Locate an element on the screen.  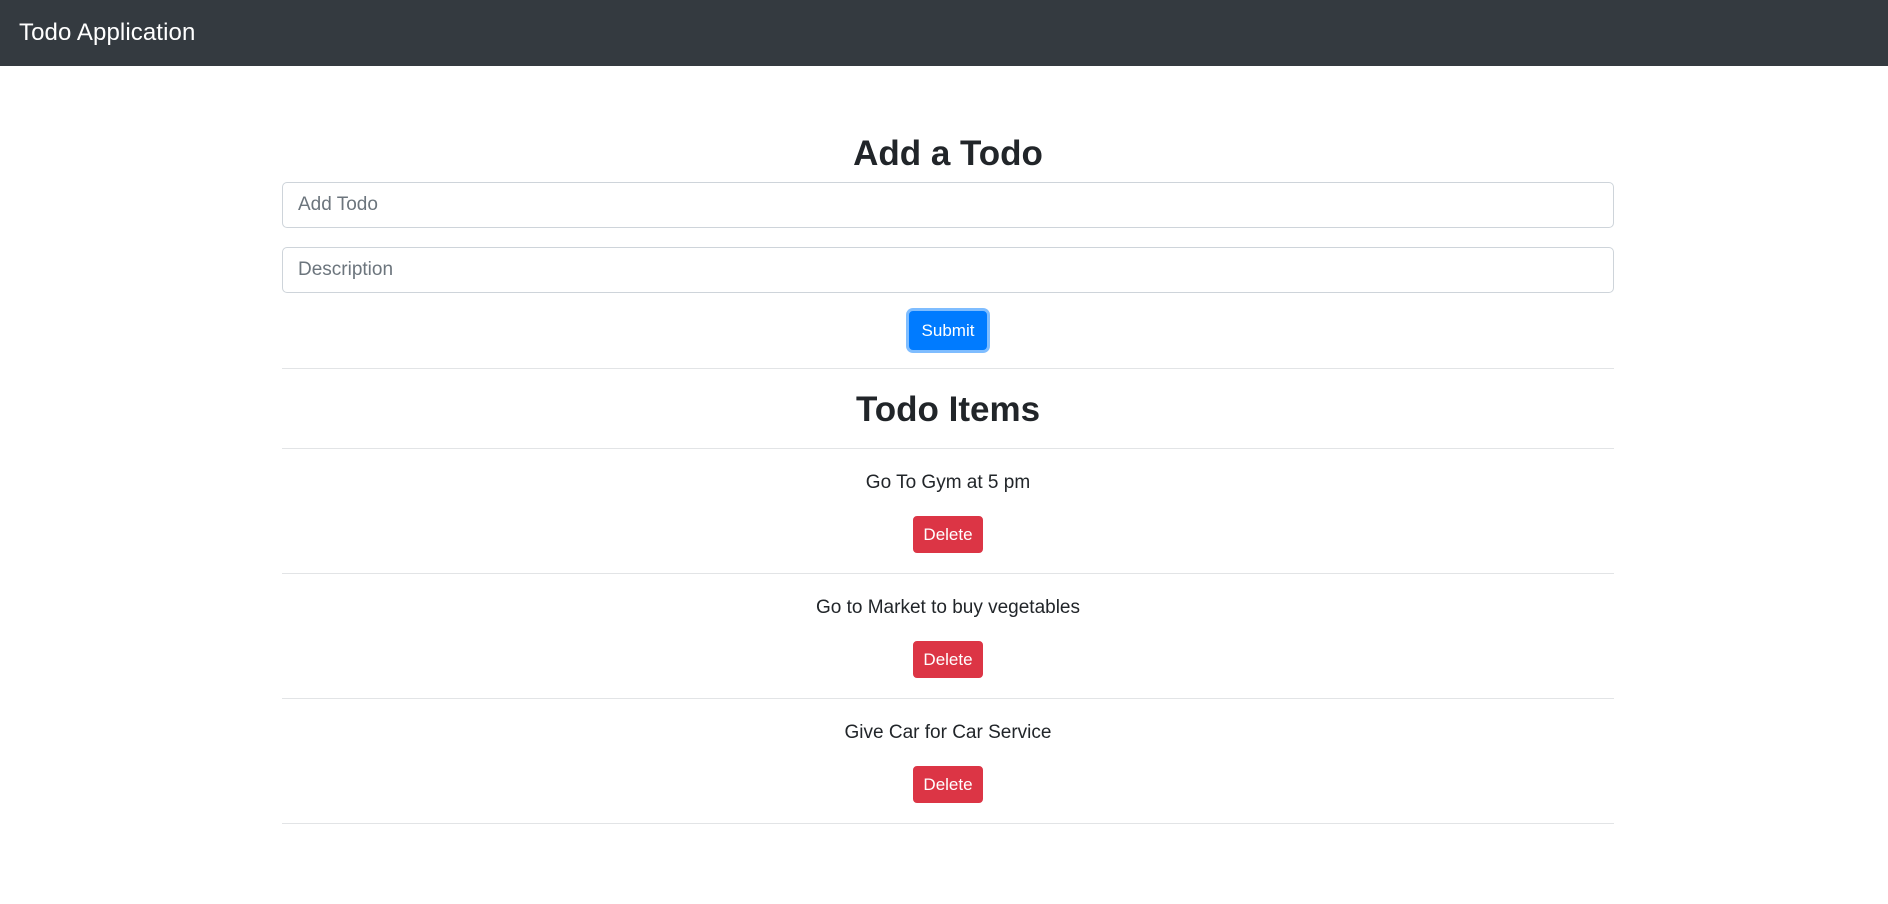
todo-title-input is located at coordinates (948, 205).